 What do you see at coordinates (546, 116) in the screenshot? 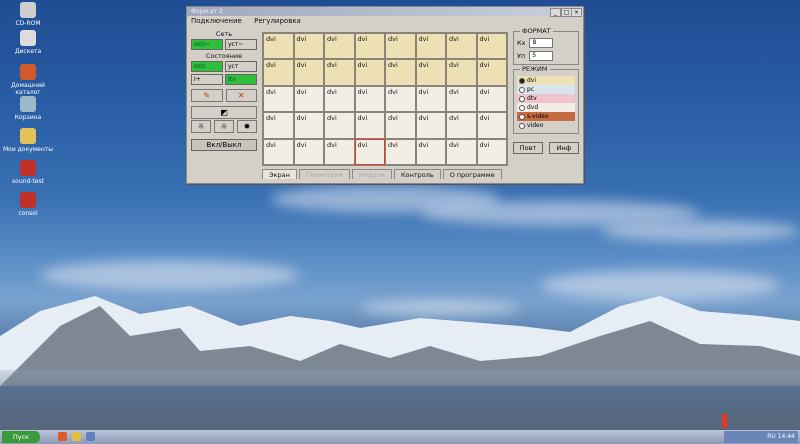
I see `mode-option-s-video: s-video` at bounding box center [546, 116].